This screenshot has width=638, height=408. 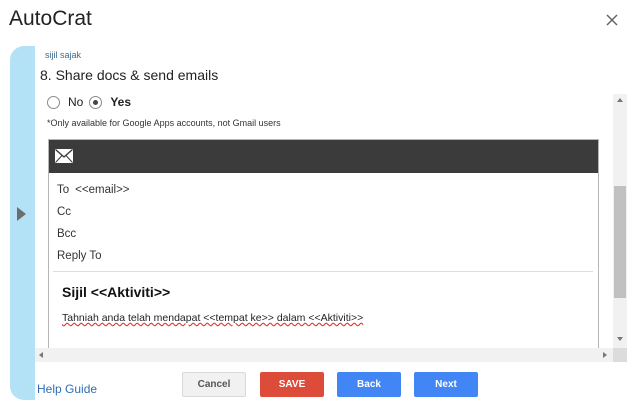 What do you see at coordinates (620, 242) in the screenshot?
I see `vertical-scroll-thumb` at bounding box center [620, 242].